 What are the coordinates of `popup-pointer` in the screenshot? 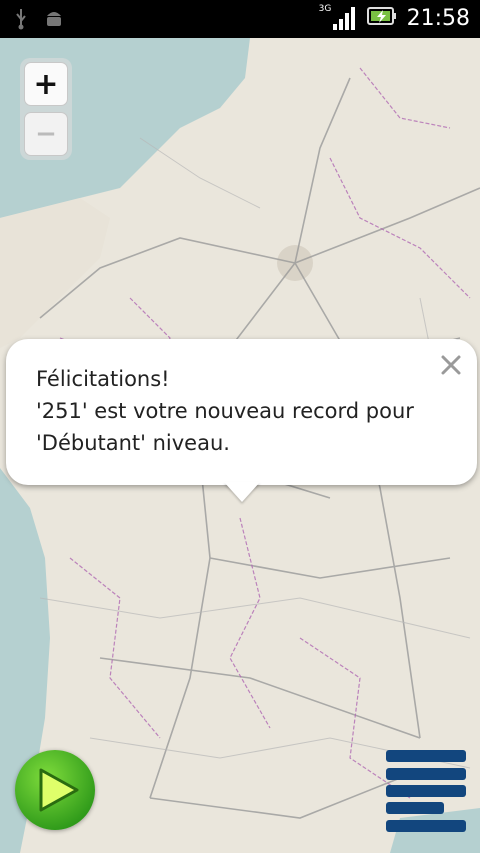 It's located at (242, 492).